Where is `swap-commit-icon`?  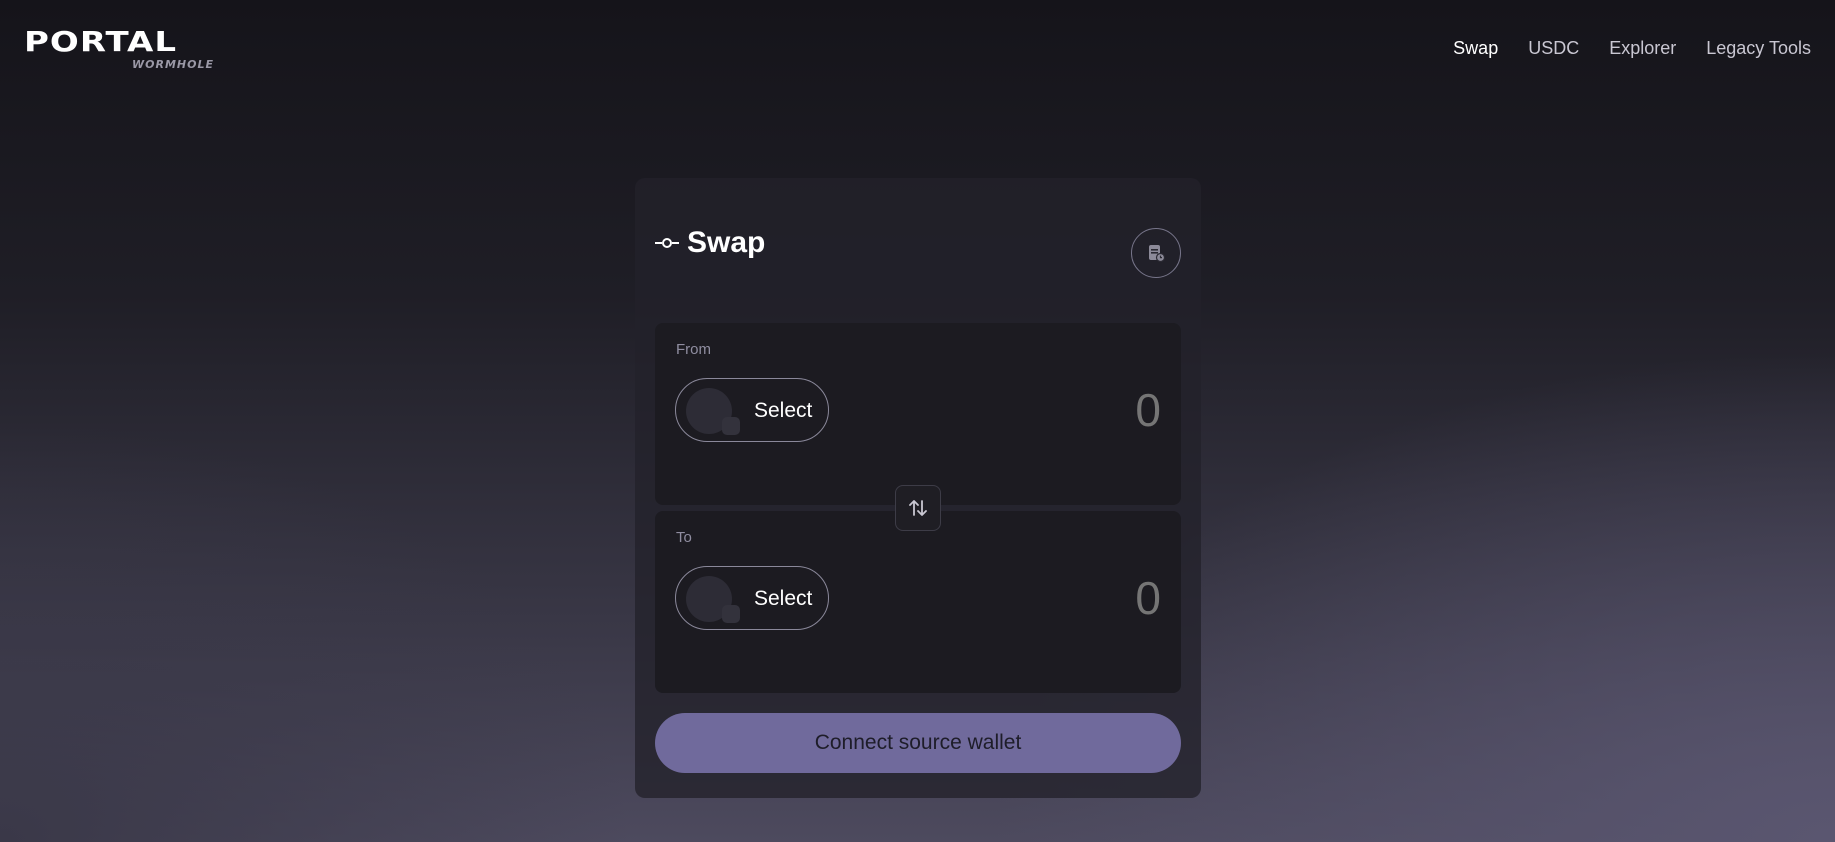
swap-commit-icon is located at coordinates (667, 243).